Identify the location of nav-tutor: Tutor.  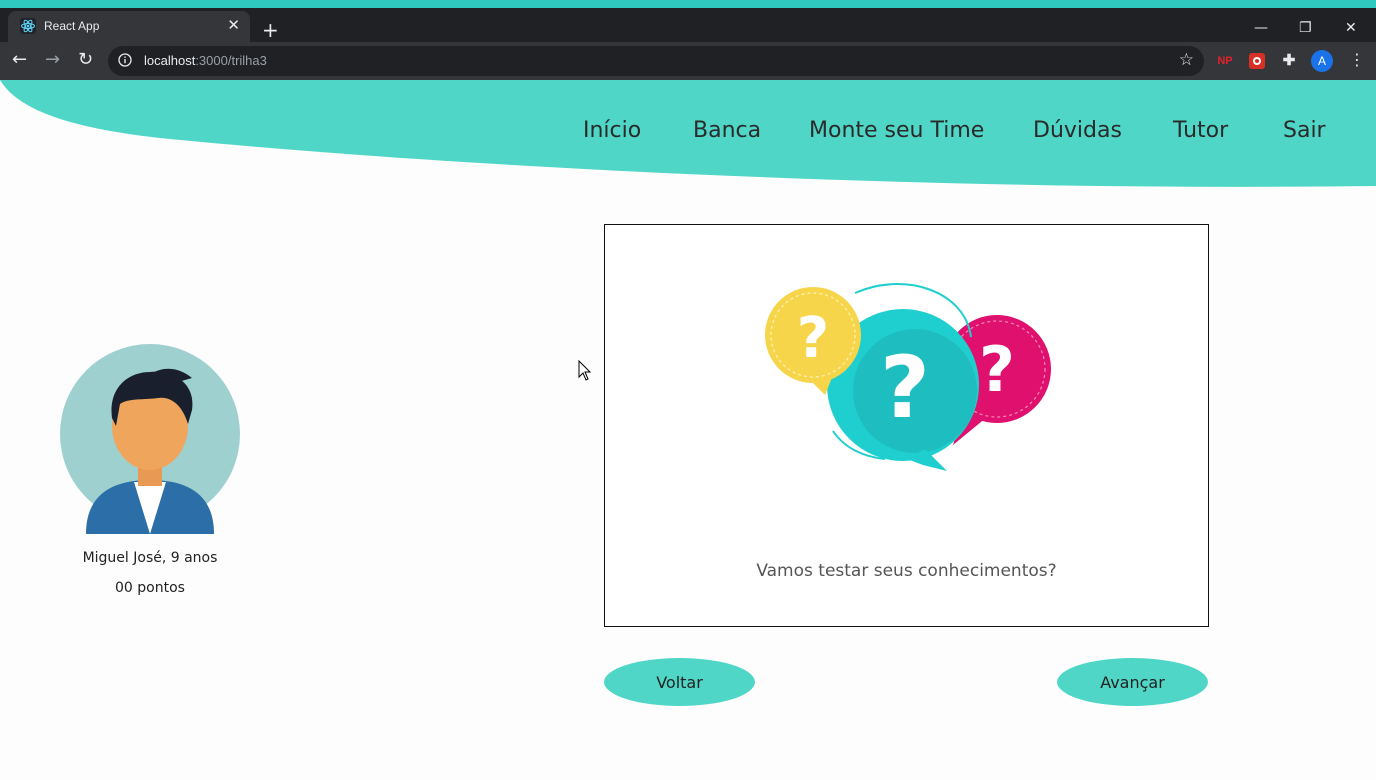
(1200, 130).